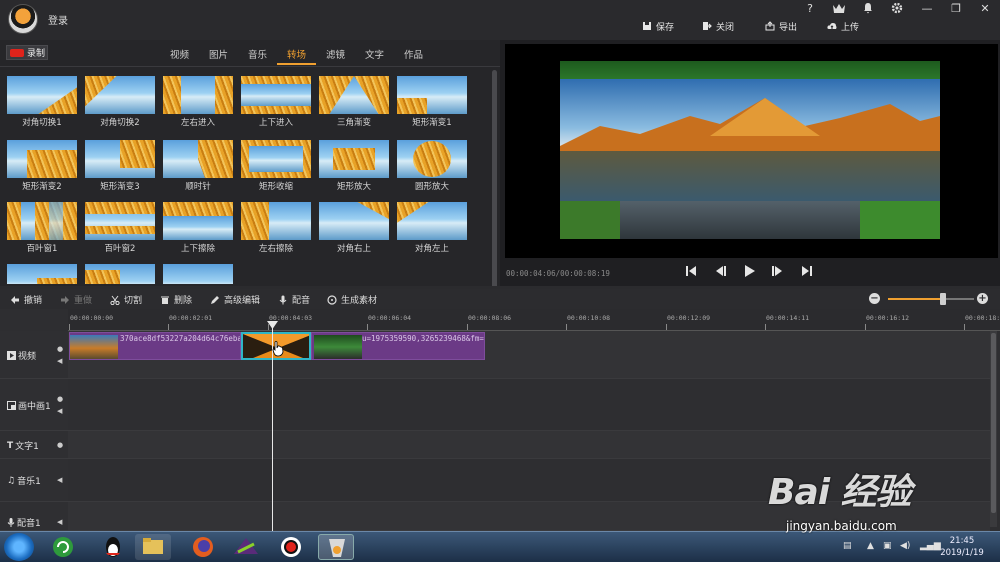  What do you see at coordinates (353, 249) in the screenshot?
I see `transition-label: 对角右上` at bounding box center [353, 249].